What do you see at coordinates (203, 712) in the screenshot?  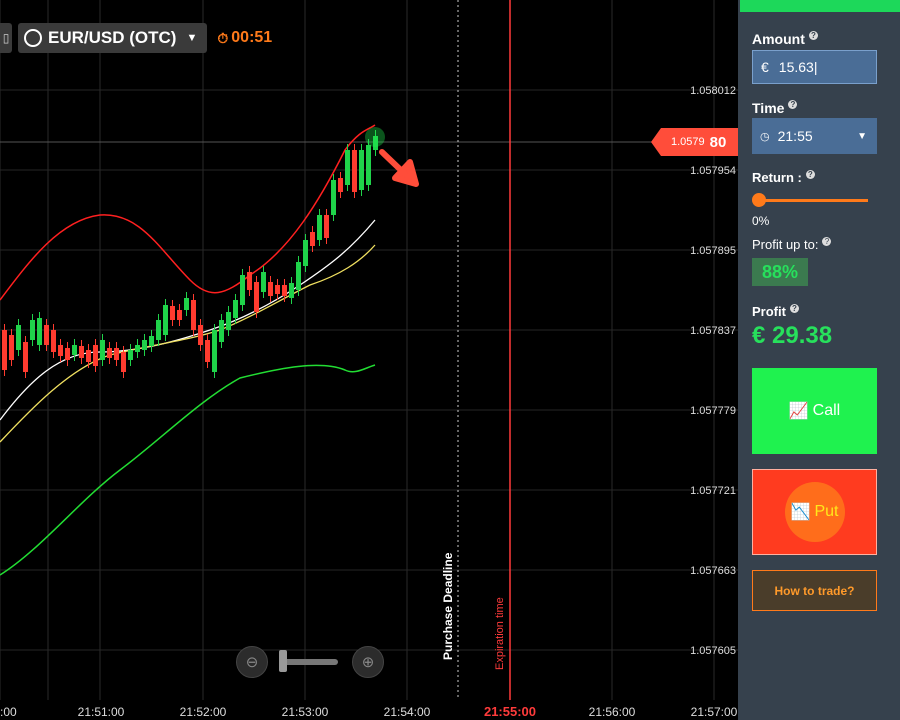 I see `time-axis-label: 21:52:00` at bounding box center [203, 712].